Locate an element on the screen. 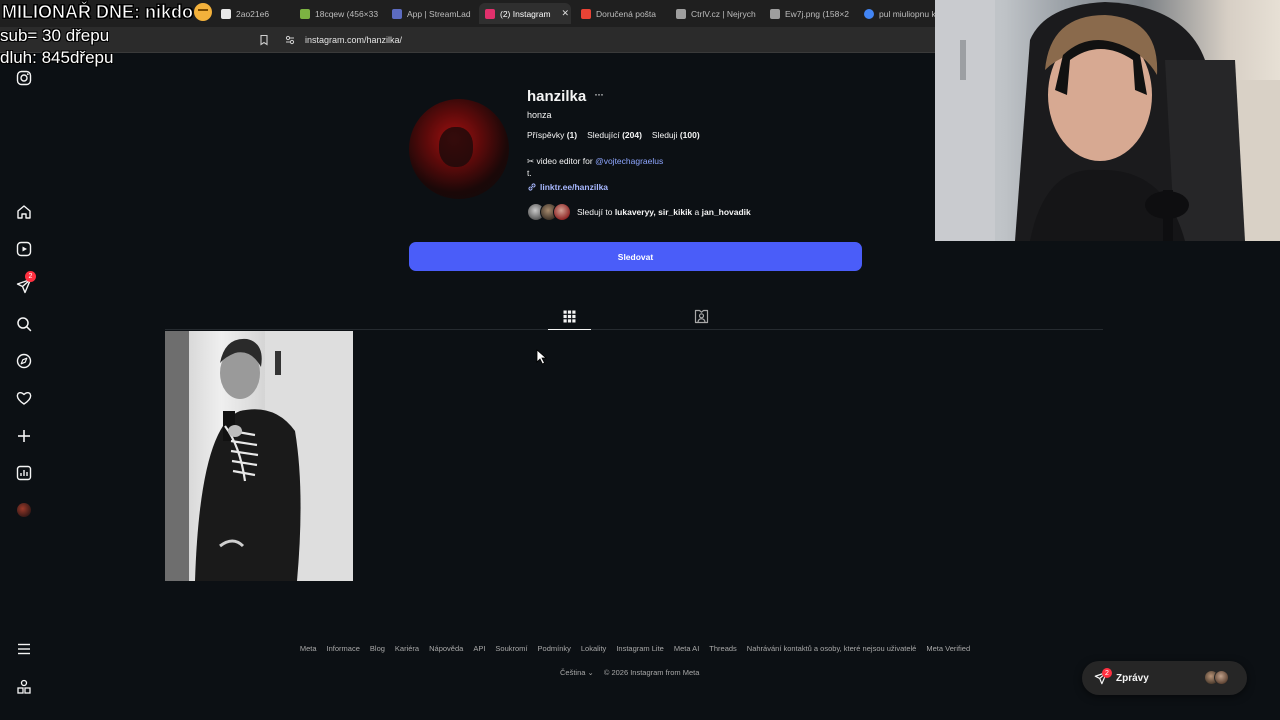 The height and width of the screenshot is (720, 1280). browser-tab: 18cqew (456×33 is located at coordinates (339, 13).